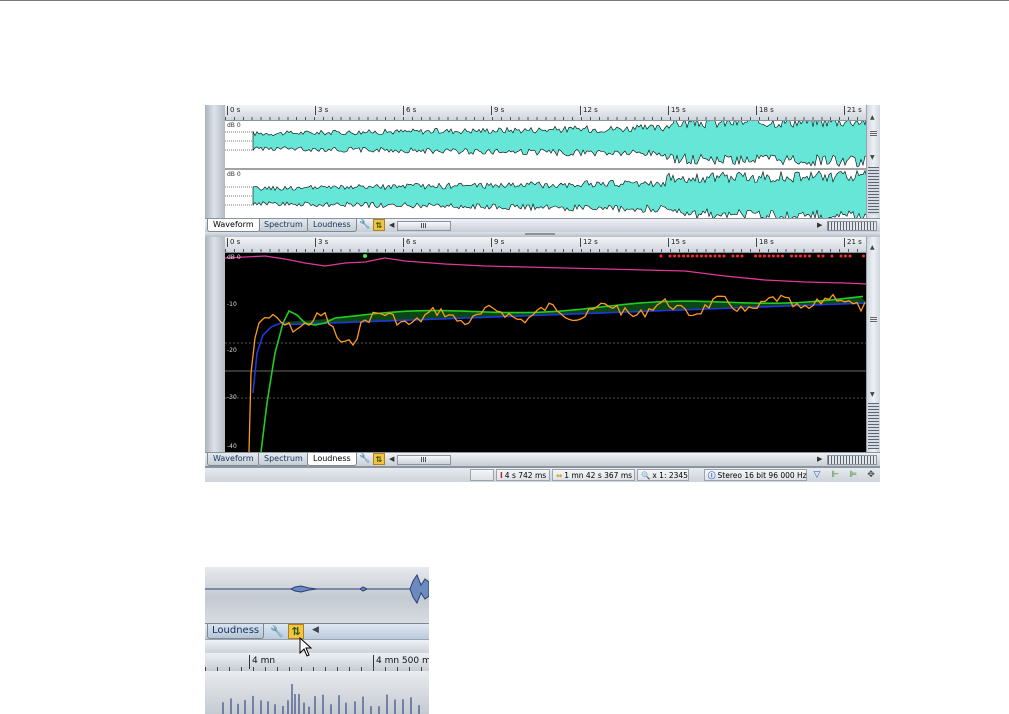 This screenshot has width=1009, height=714. I want to click on ruler-label: 9 s, so click(497, 110).